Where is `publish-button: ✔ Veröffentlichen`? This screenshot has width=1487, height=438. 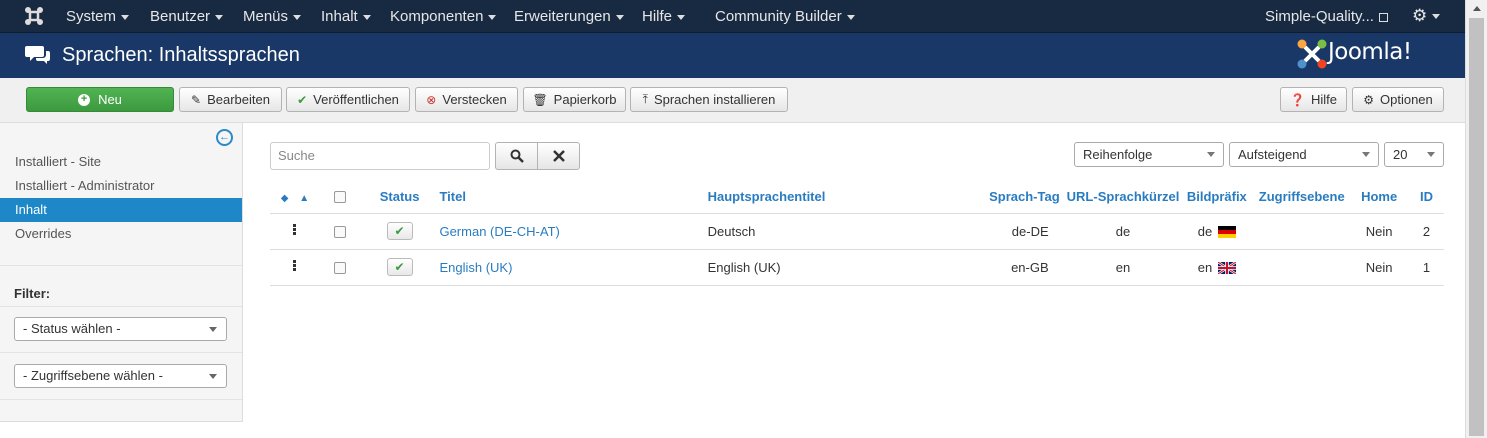 publish-button: ✔ Veröffentlichen is located at coordinates (348, 99).